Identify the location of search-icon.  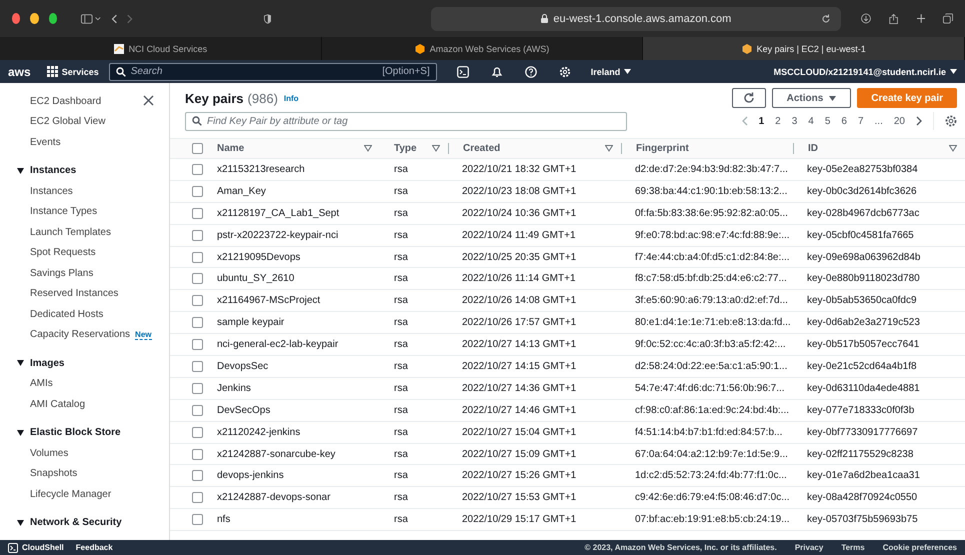
(197, 121).